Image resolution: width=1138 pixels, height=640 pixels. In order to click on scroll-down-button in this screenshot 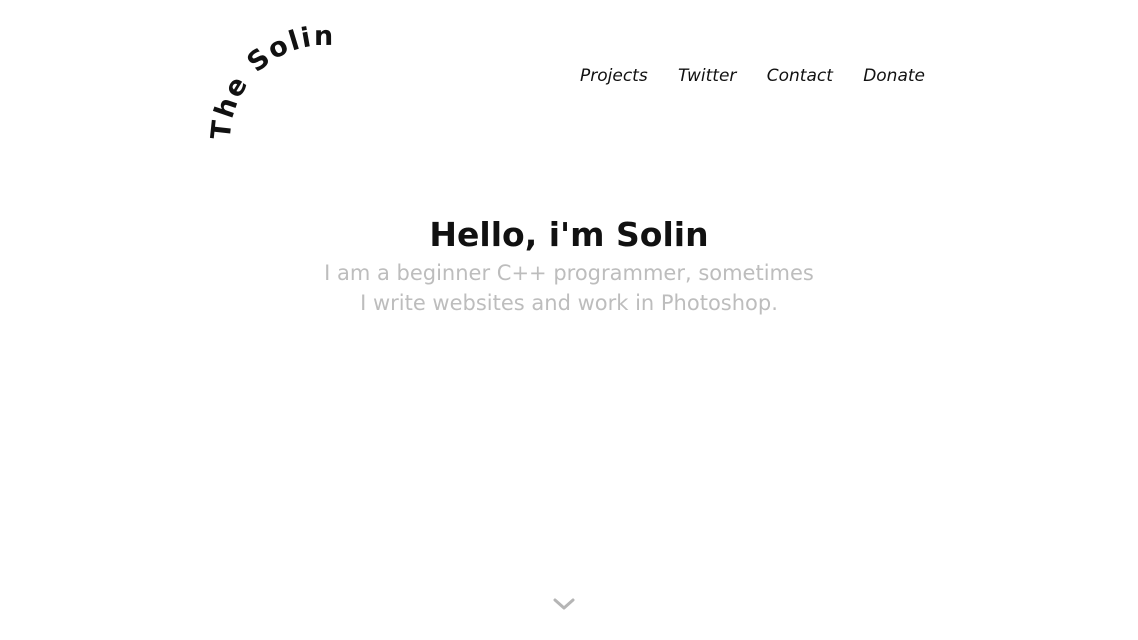, I will do `click(564, 604)`.